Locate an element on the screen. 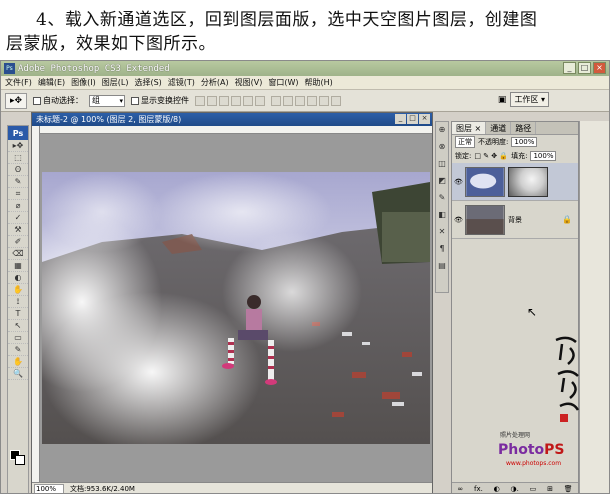 The width and height of the screenshot is (610, 494). dock-histogram-icon: ⊗ is located at coordinates (442, 149).